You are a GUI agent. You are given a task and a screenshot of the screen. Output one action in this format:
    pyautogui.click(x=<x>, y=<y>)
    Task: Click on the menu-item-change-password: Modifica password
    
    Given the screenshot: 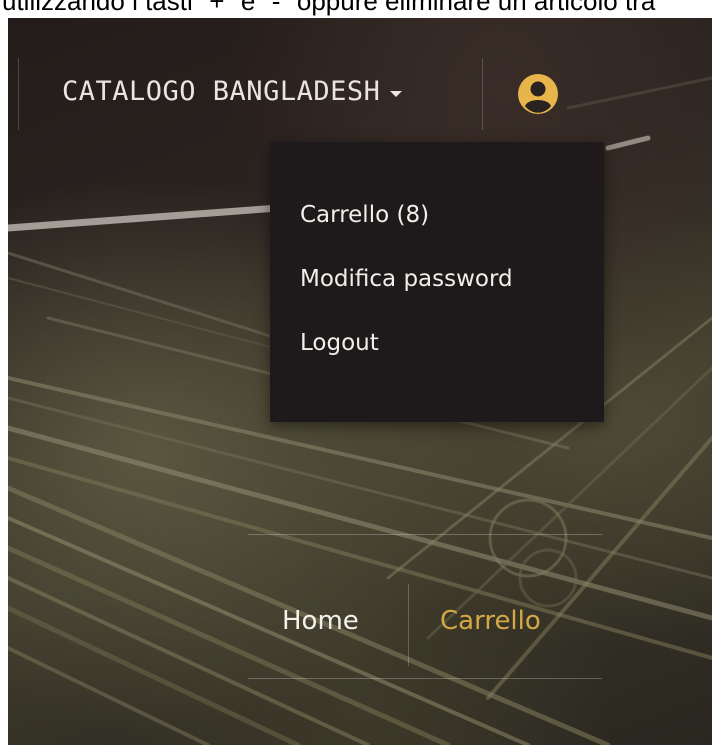 What is the action you would take?
    pyautogui.click(x=406, y=279)
    